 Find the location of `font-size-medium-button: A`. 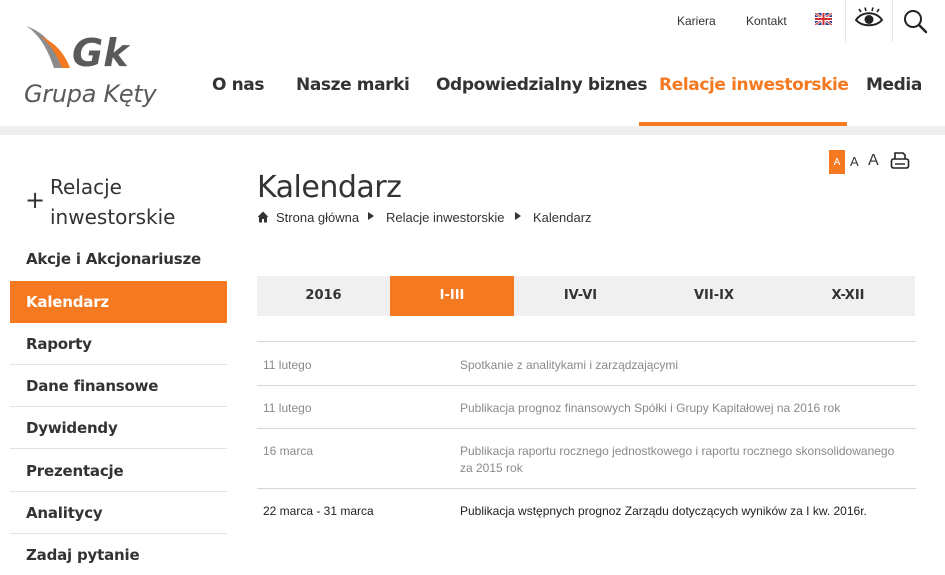

font-size-medium-button: A is located at coordinates (854, 161).